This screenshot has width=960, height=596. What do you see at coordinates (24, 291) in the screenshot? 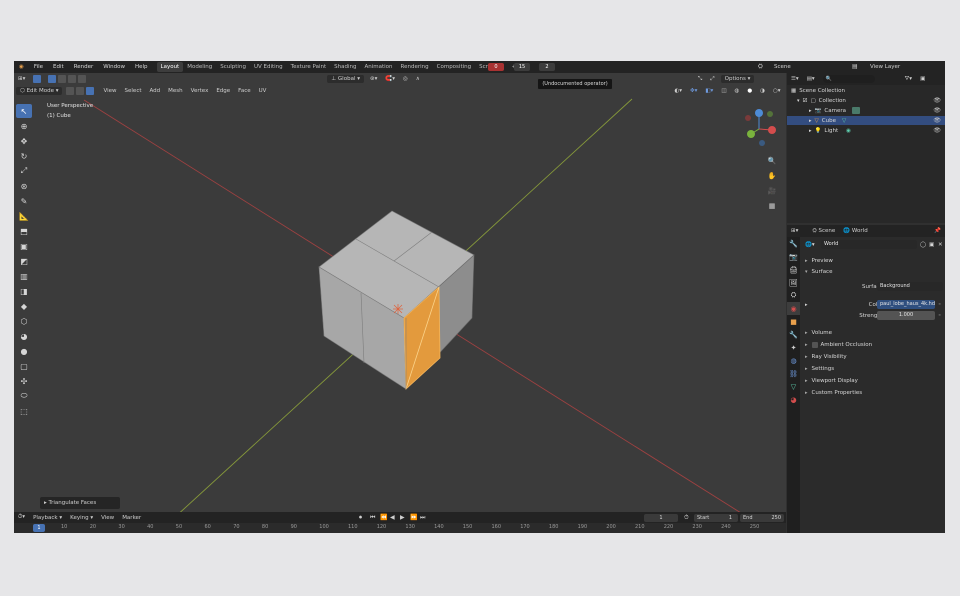
I see `knife-tool-icon: ◨` at bounding box center [24, 291].